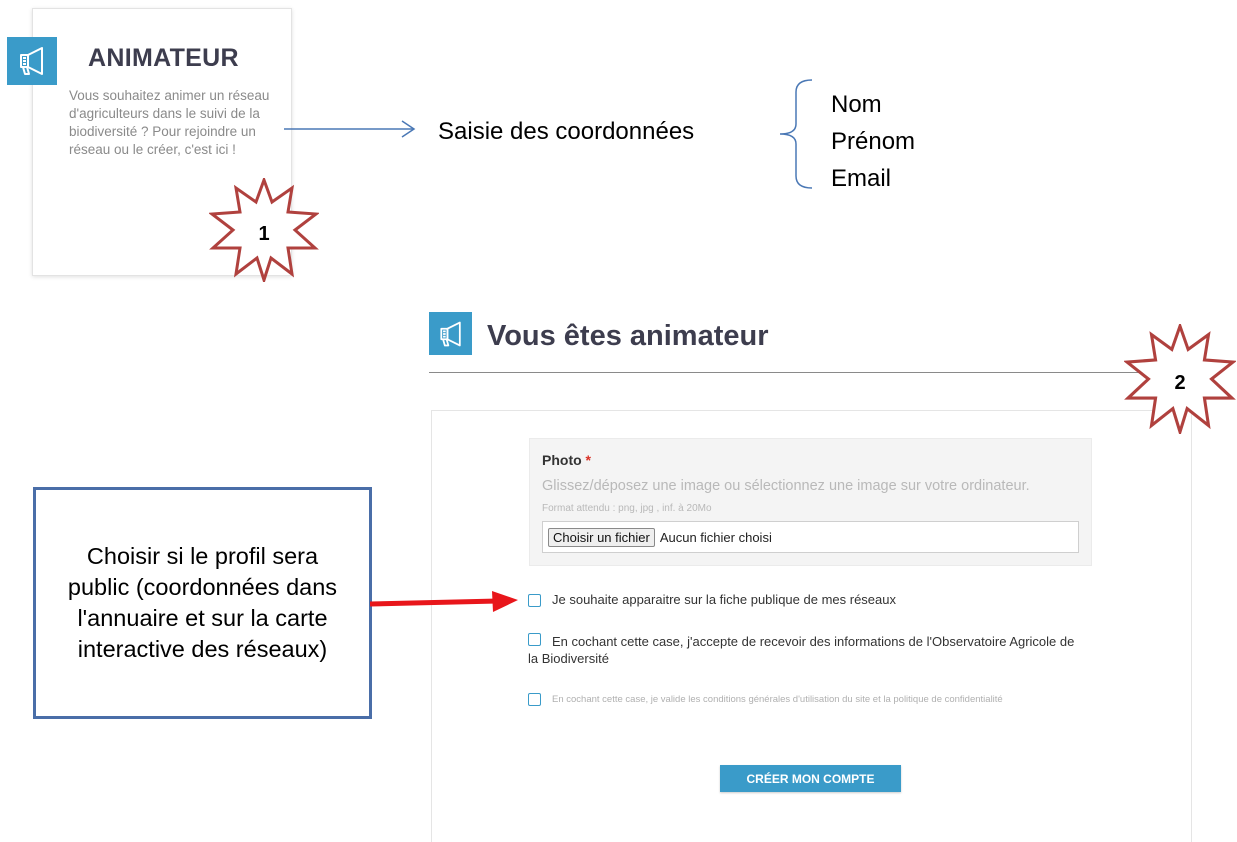 The height and width of the screenshot is (842, 1237). What do you see at coordinates (444, 601) in the screenshot?
I see `red-arrow-icon` at bounding box center [444, 601].